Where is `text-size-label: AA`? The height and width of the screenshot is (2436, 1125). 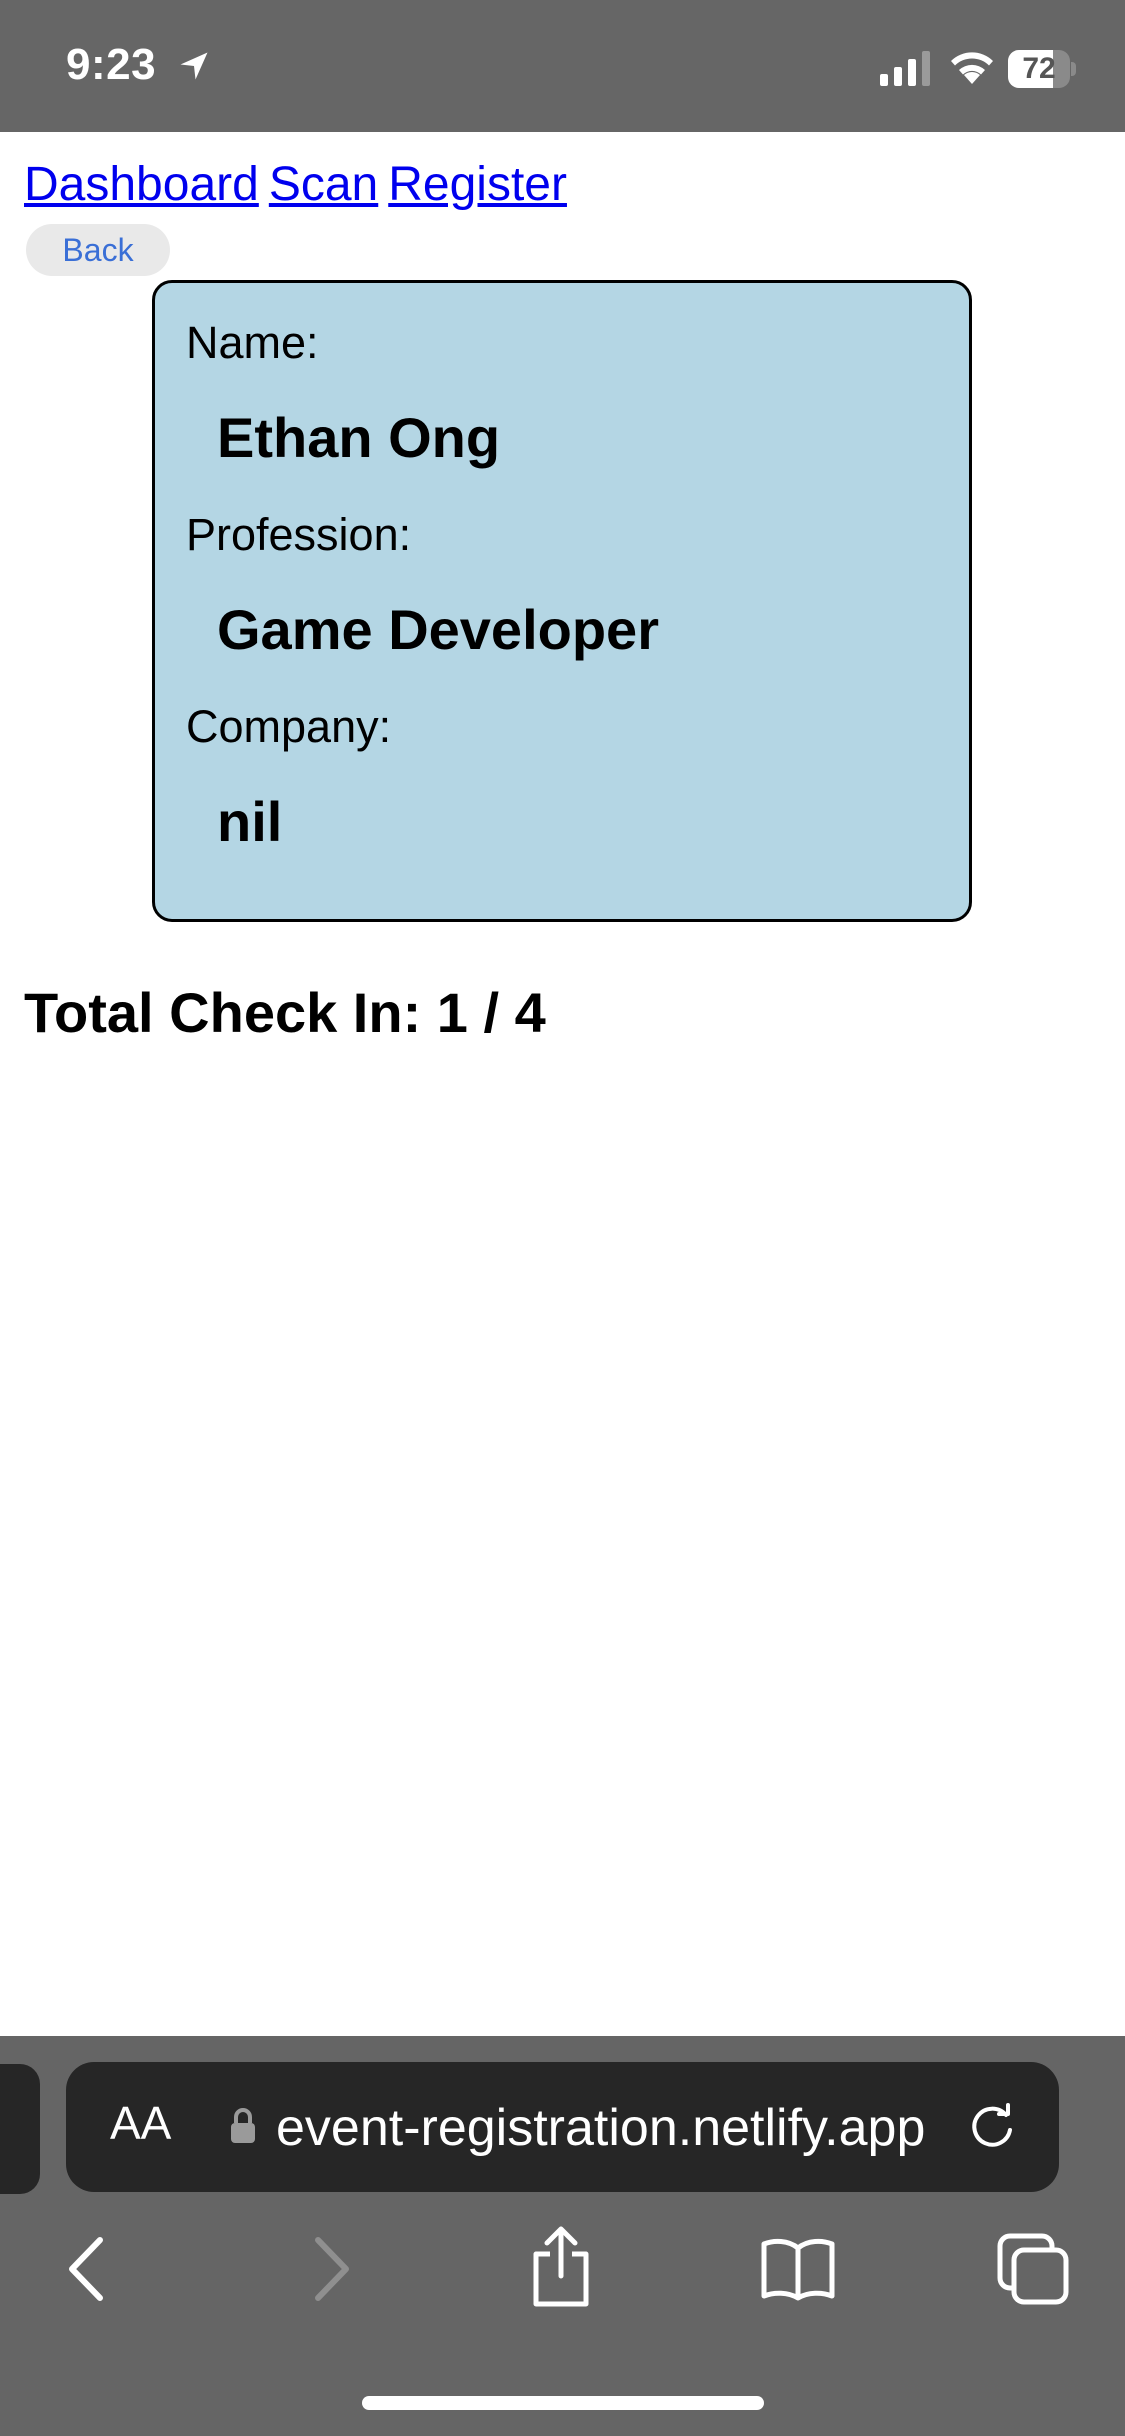
text-size-label: AA is located at coordinates (141, 2123).